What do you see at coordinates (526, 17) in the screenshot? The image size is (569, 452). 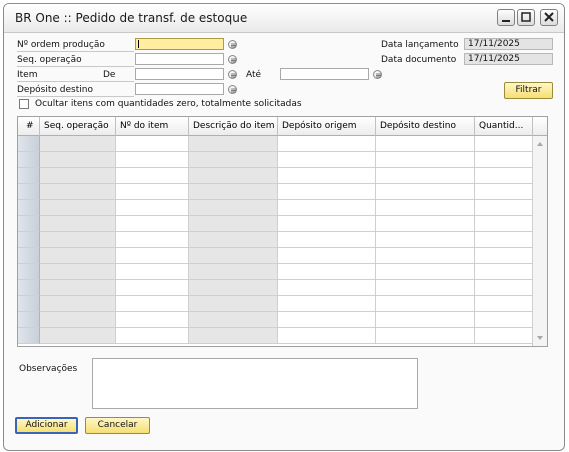 I see `maximize-button` at bounding box center [526, 17].